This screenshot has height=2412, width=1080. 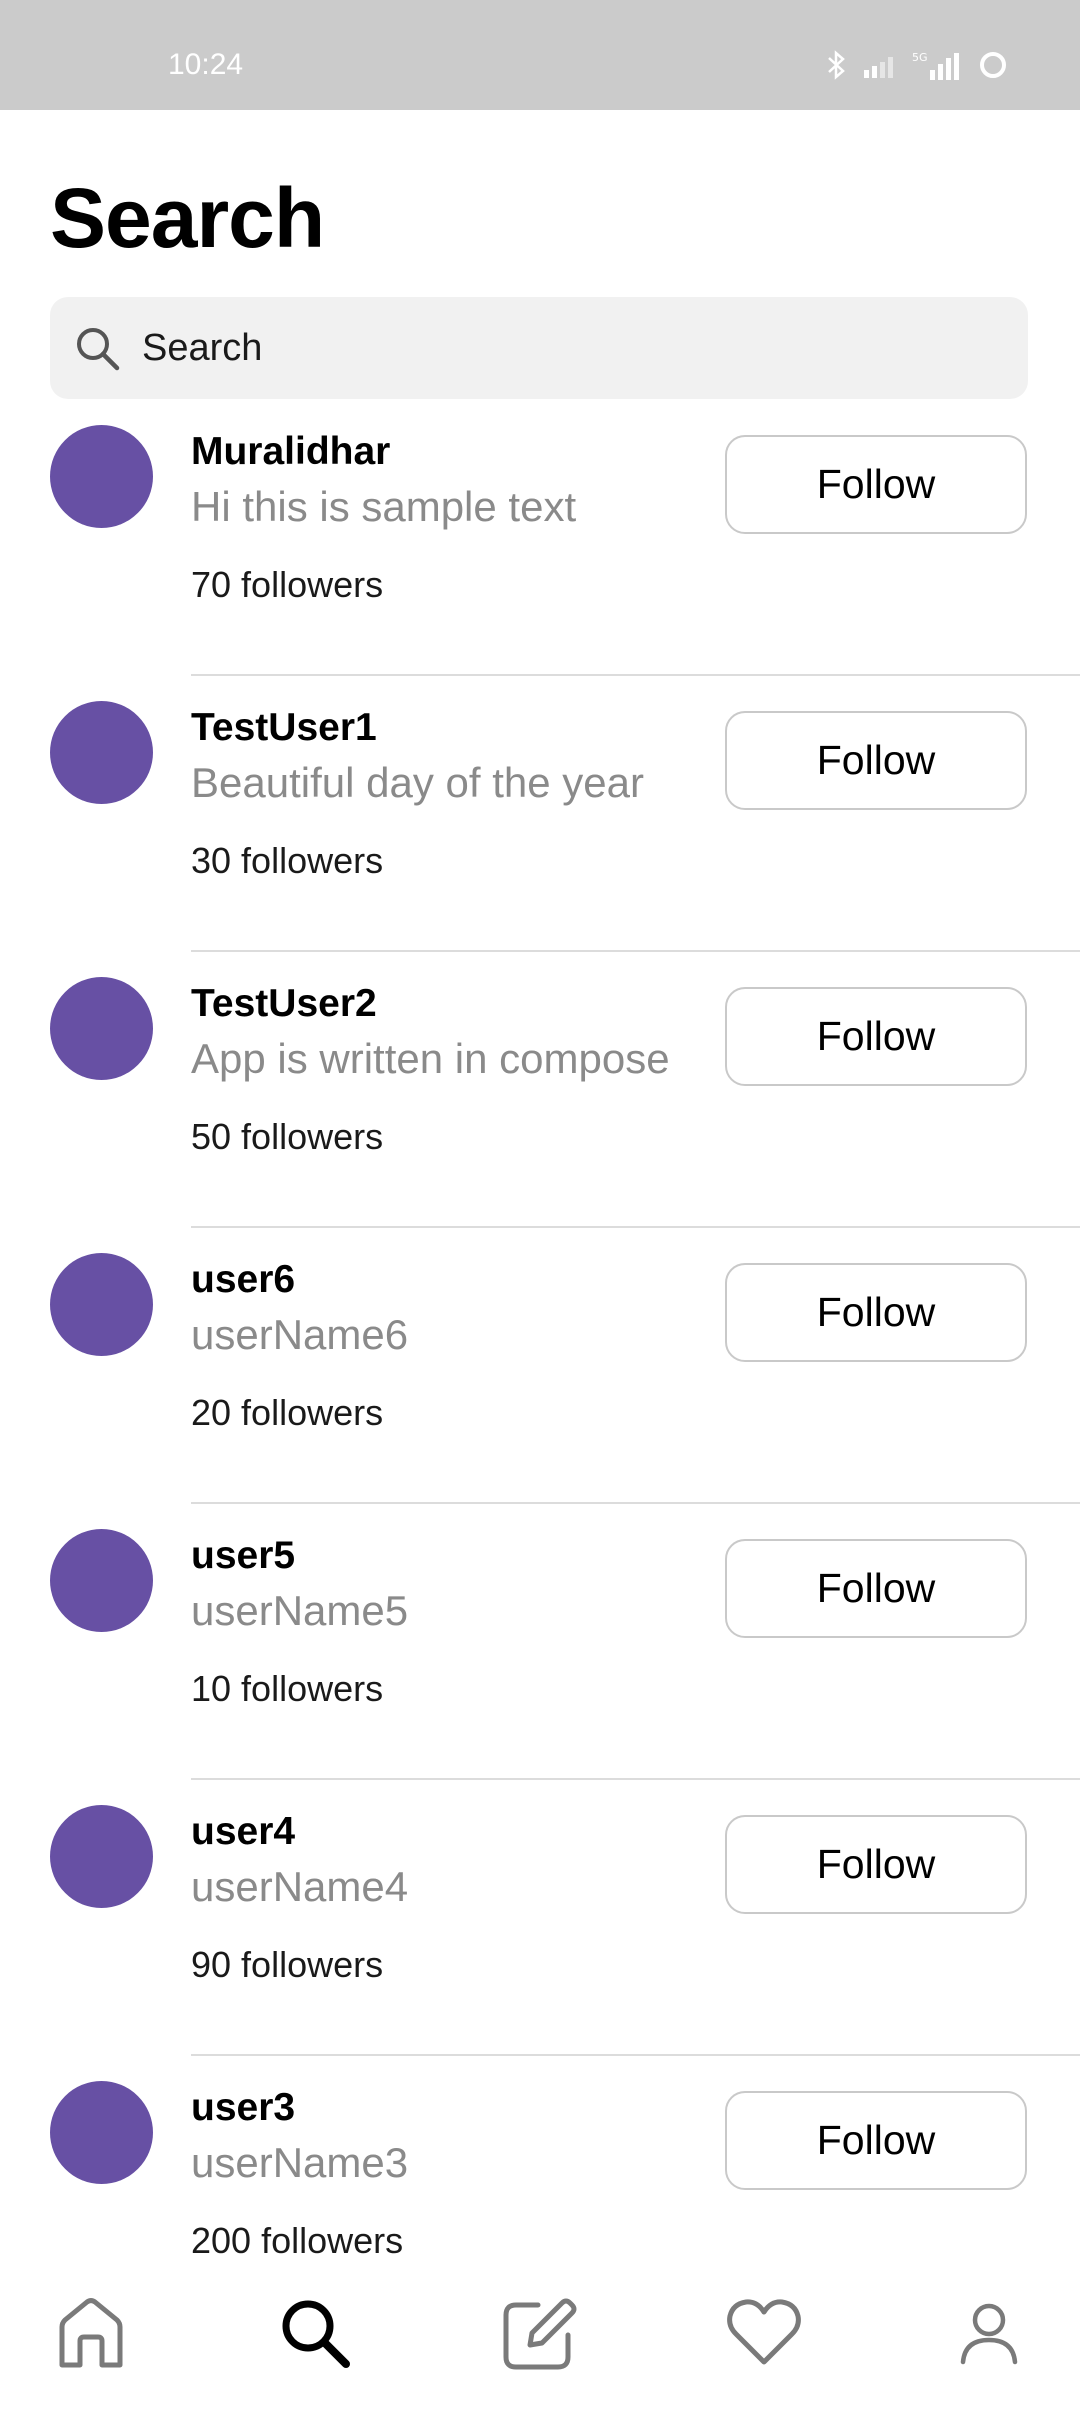 I want to click on profile-icon, so click(x=989, y=2335).